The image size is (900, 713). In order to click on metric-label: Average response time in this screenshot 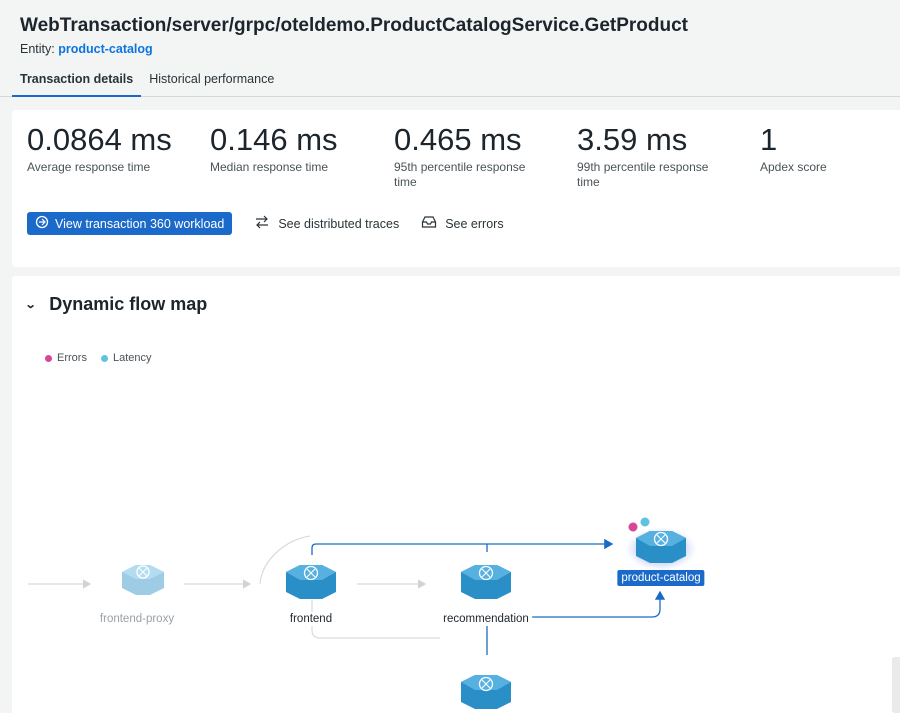, I will do `click(89, 167)`.